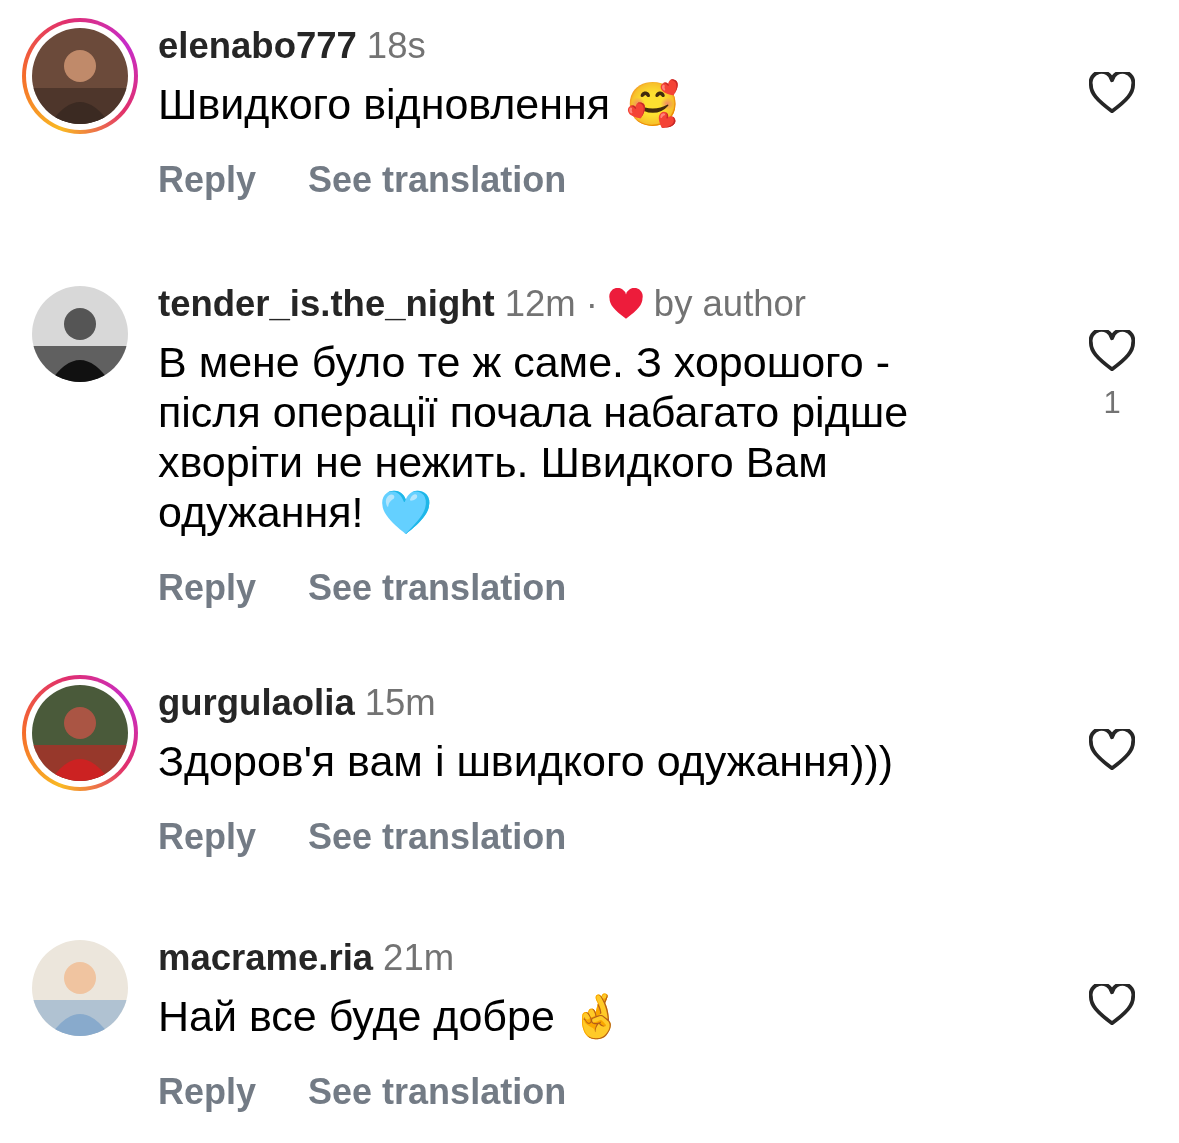 The height and width of the screenshot is (1143, 1179). I want to click on username: gurgulaolia, so click(256, 703).